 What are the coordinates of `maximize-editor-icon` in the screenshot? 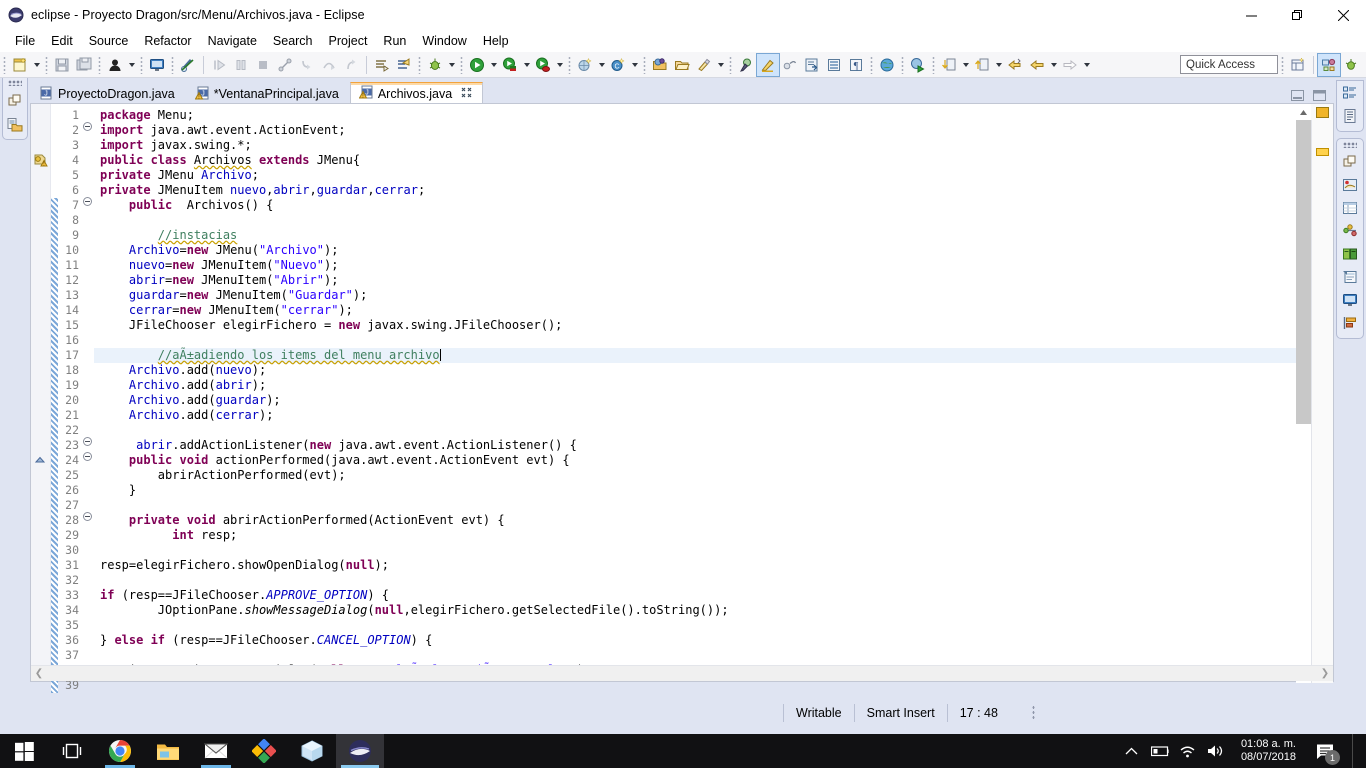 It's located at (1319, 95).